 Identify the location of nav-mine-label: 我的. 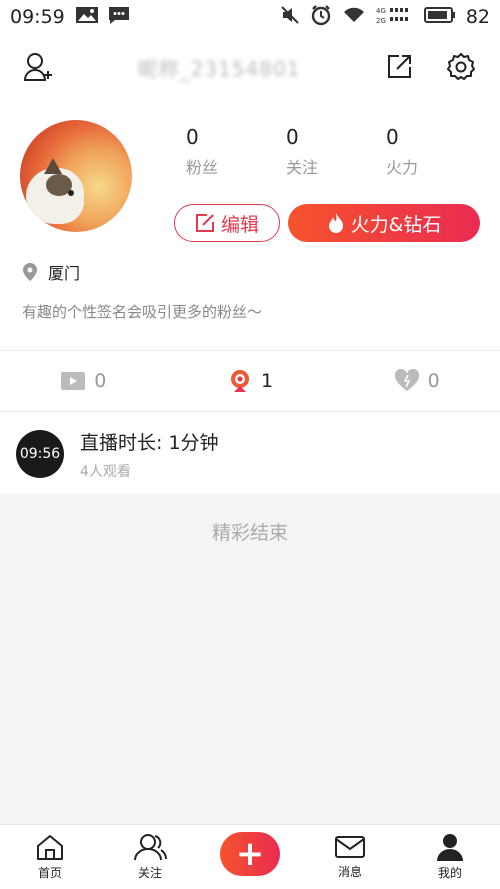
(449, 873).